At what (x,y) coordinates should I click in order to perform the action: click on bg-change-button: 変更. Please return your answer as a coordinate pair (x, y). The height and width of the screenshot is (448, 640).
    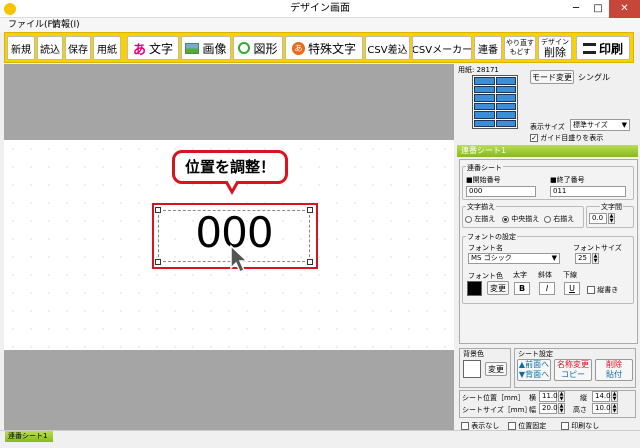
    Looking at the image, I should click on (496, 369).